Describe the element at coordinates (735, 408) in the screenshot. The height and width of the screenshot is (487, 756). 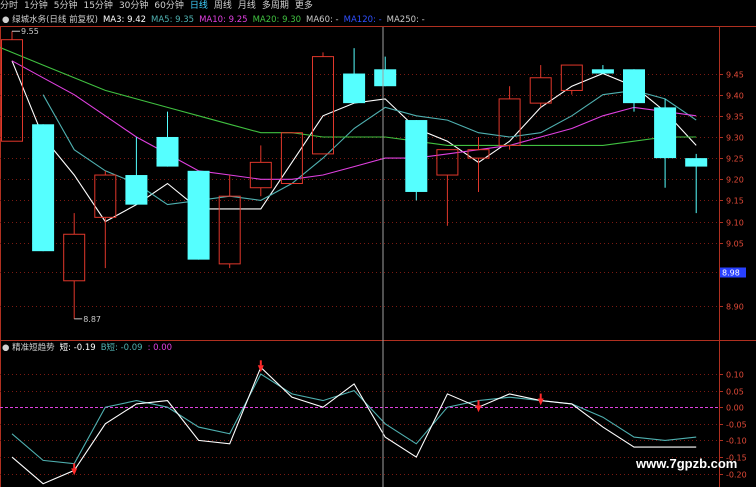
I see `indicator-tick-label: 0.00` at that location.